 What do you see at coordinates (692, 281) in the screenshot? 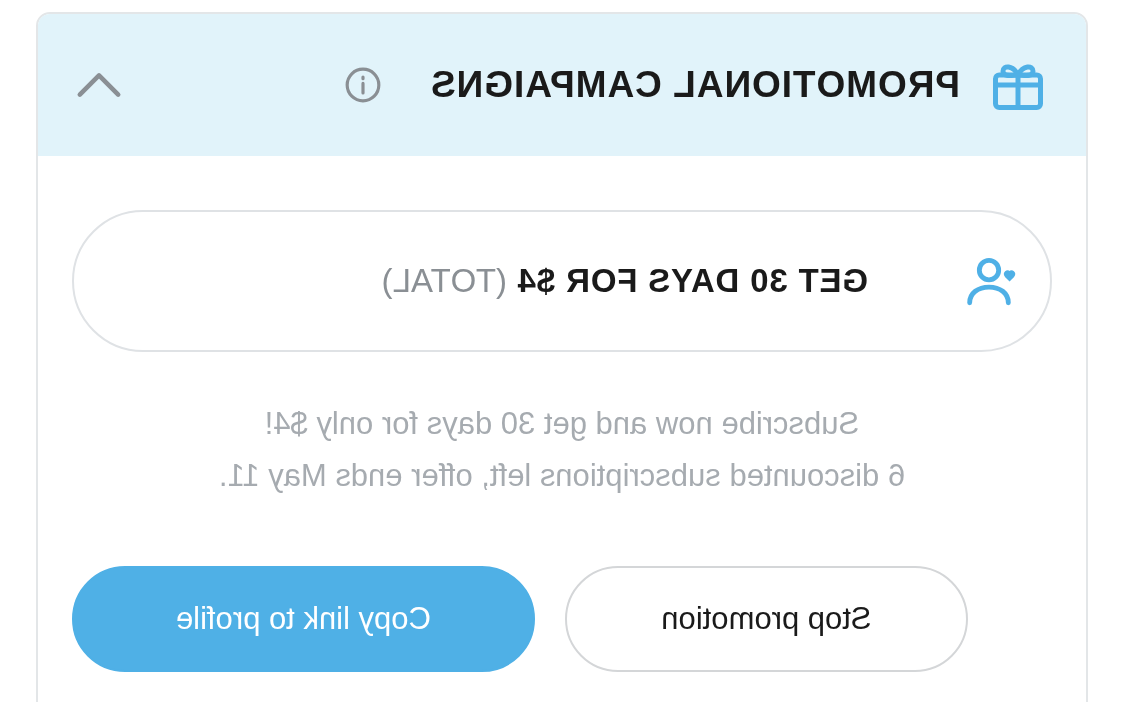
I see `offer-headline: GET 30 DAYS FOR $4` at bounding box center [692, 281].